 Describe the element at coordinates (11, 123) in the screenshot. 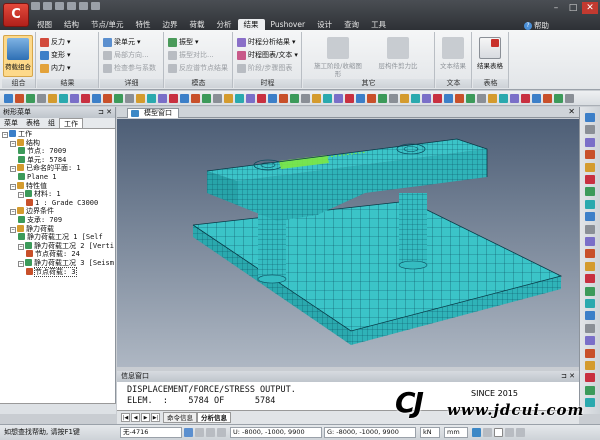

I see `tree-tab: 菜单` at that location.